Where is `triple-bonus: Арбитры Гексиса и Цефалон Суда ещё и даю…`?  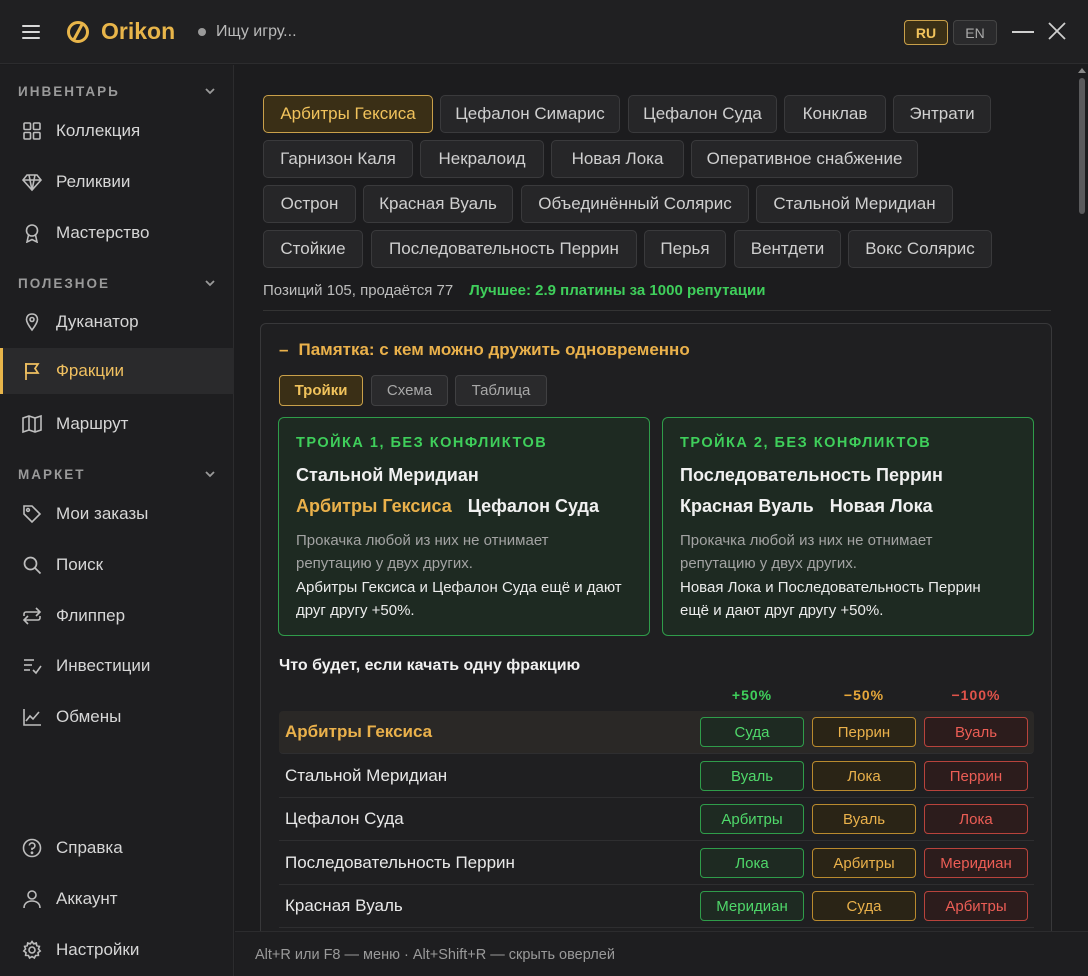 triple-bonus: Арбитры Гексиса и Цефалон Суда ещё и даю… is located at coordinates (459, 599).